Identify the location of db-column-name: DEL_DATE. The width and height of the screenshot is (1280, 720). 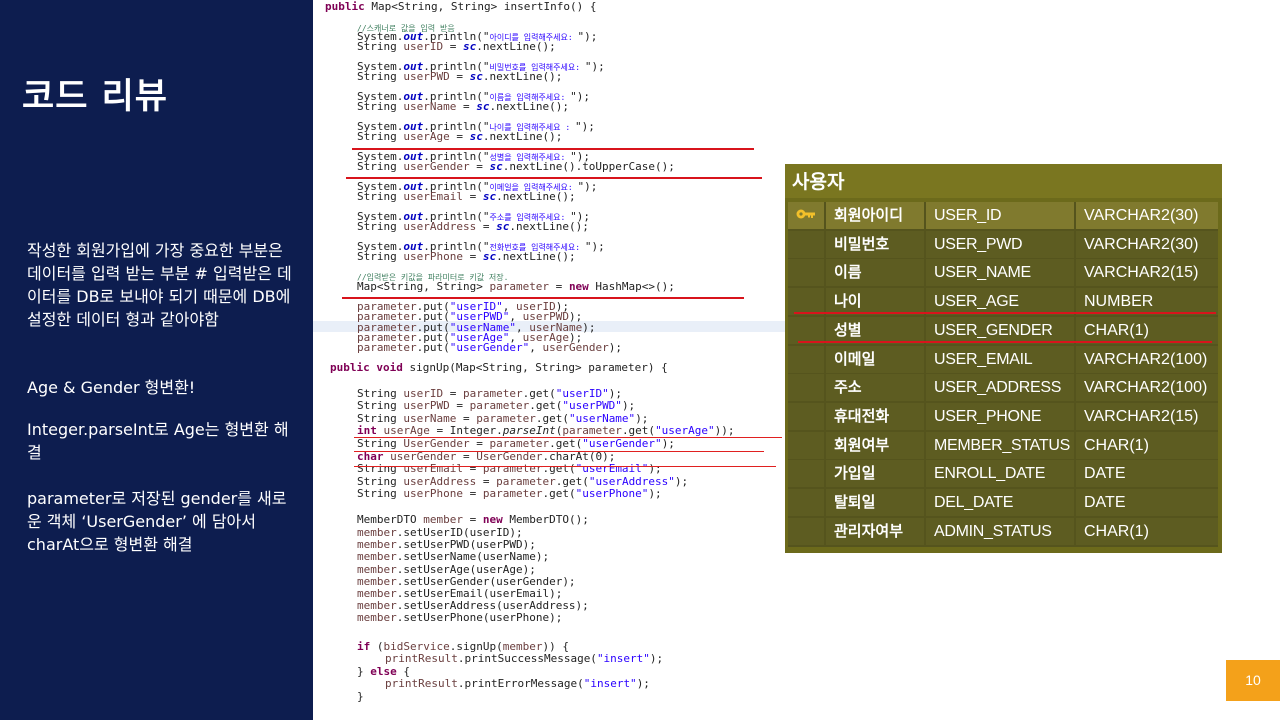
(1000, 502).